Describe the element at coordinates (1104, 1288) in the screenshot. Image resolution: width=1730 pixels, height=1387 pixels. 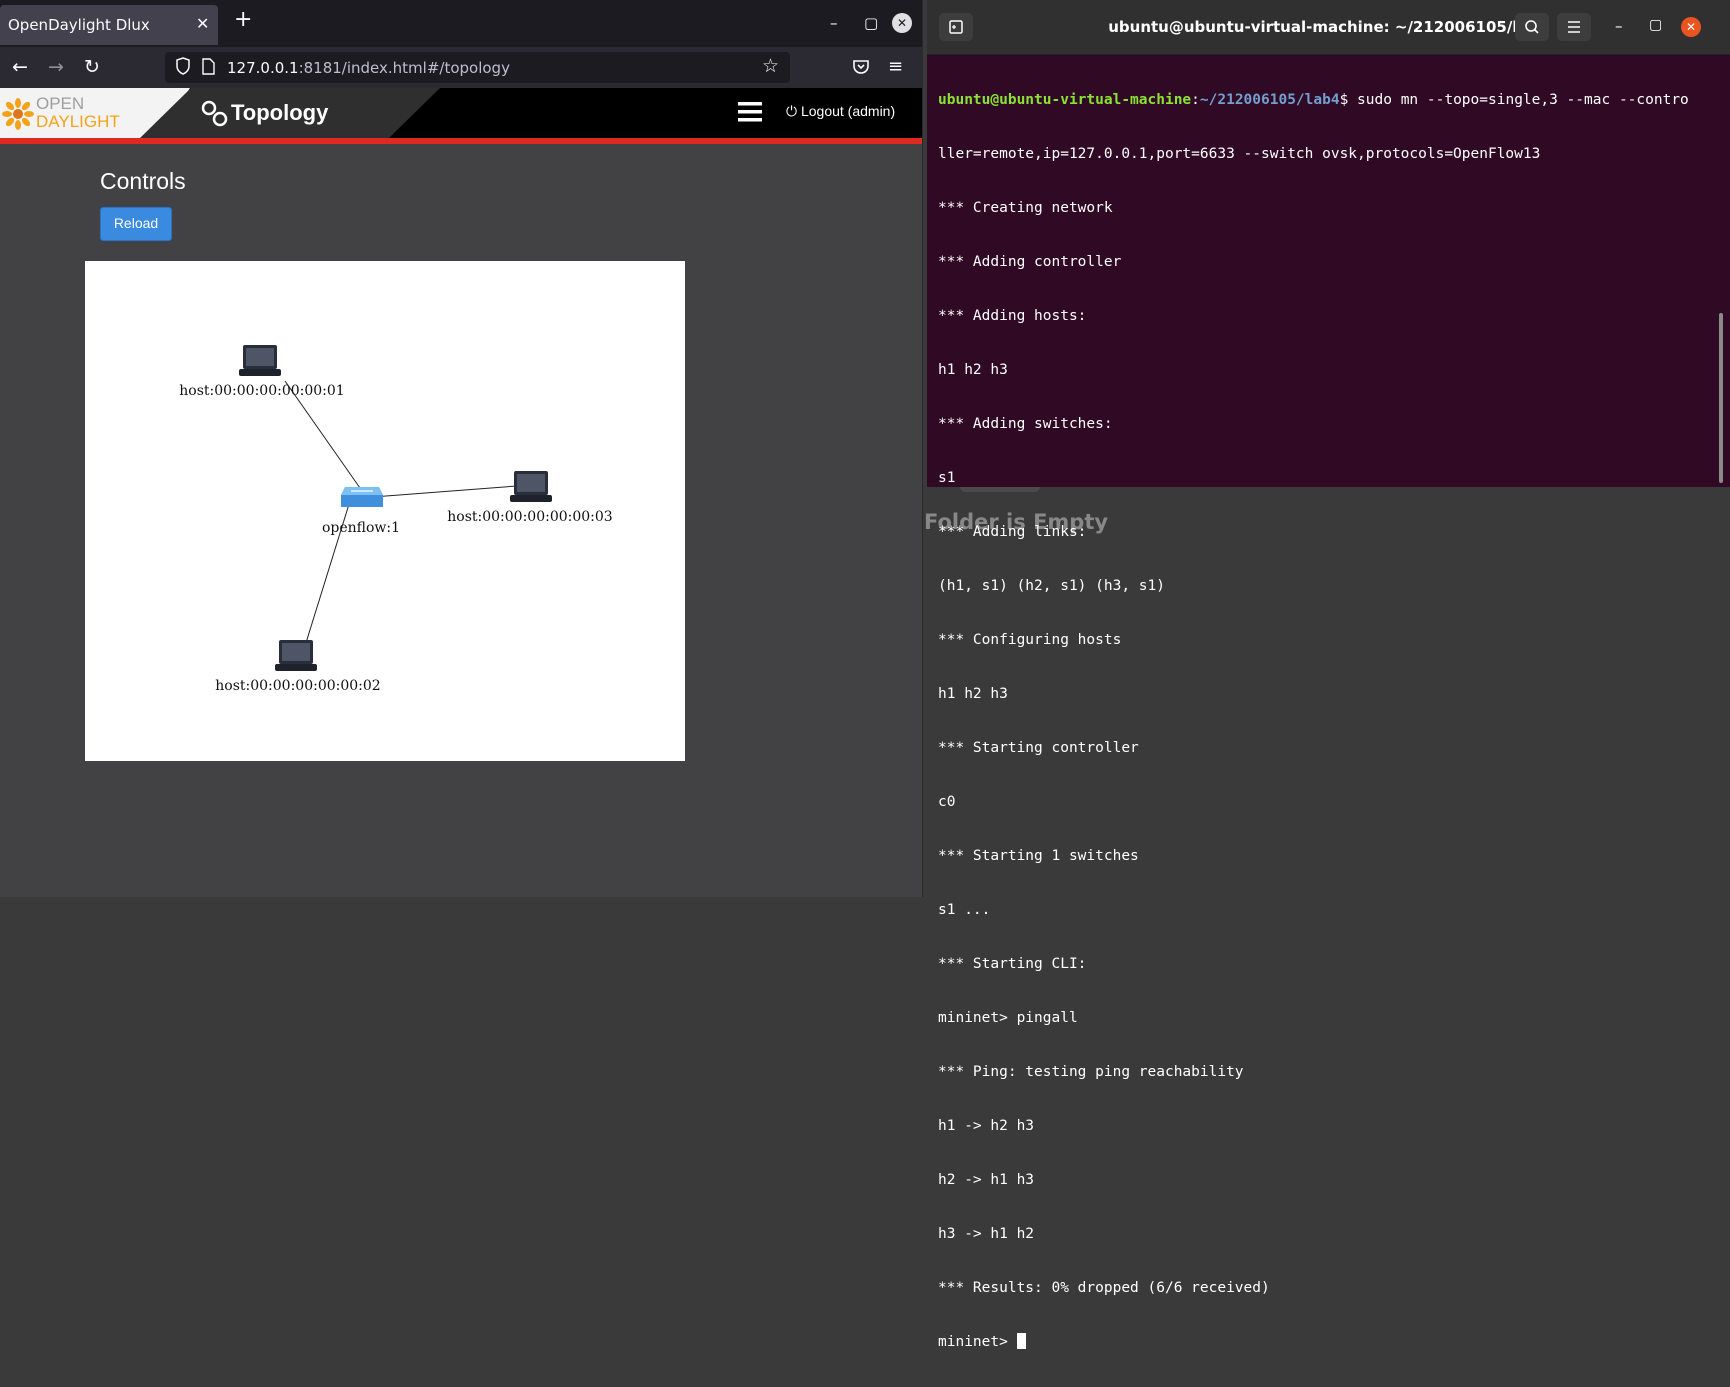
I see `terminal-line: *** Results: 0% dropped (6/6 received)` at that location.